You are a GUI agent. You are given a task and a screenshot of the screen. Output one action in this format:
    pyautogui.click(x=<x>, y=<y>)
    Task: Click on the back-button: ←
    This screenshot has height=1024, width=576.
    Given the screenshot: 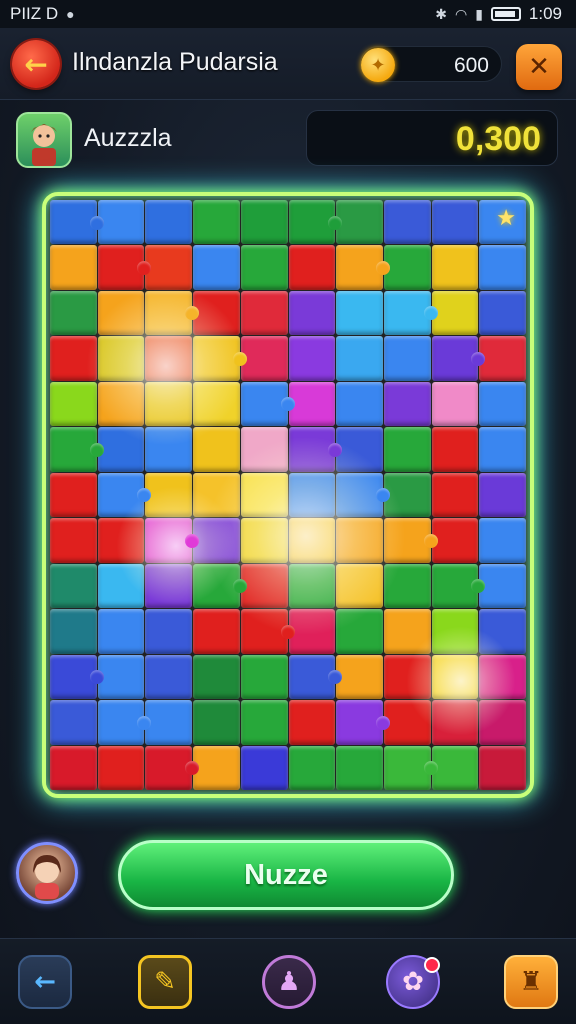 What is the action you would take?
    pyautogui.click(x=36, y=64)
    